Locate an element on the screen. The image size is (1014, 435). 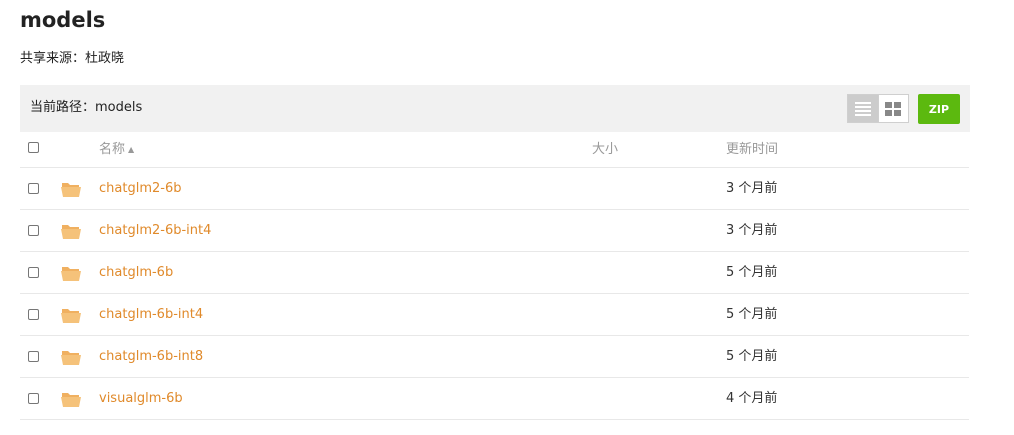
path-toolbar: 当前路径：models ZIP is located at coordinates (495, 108).